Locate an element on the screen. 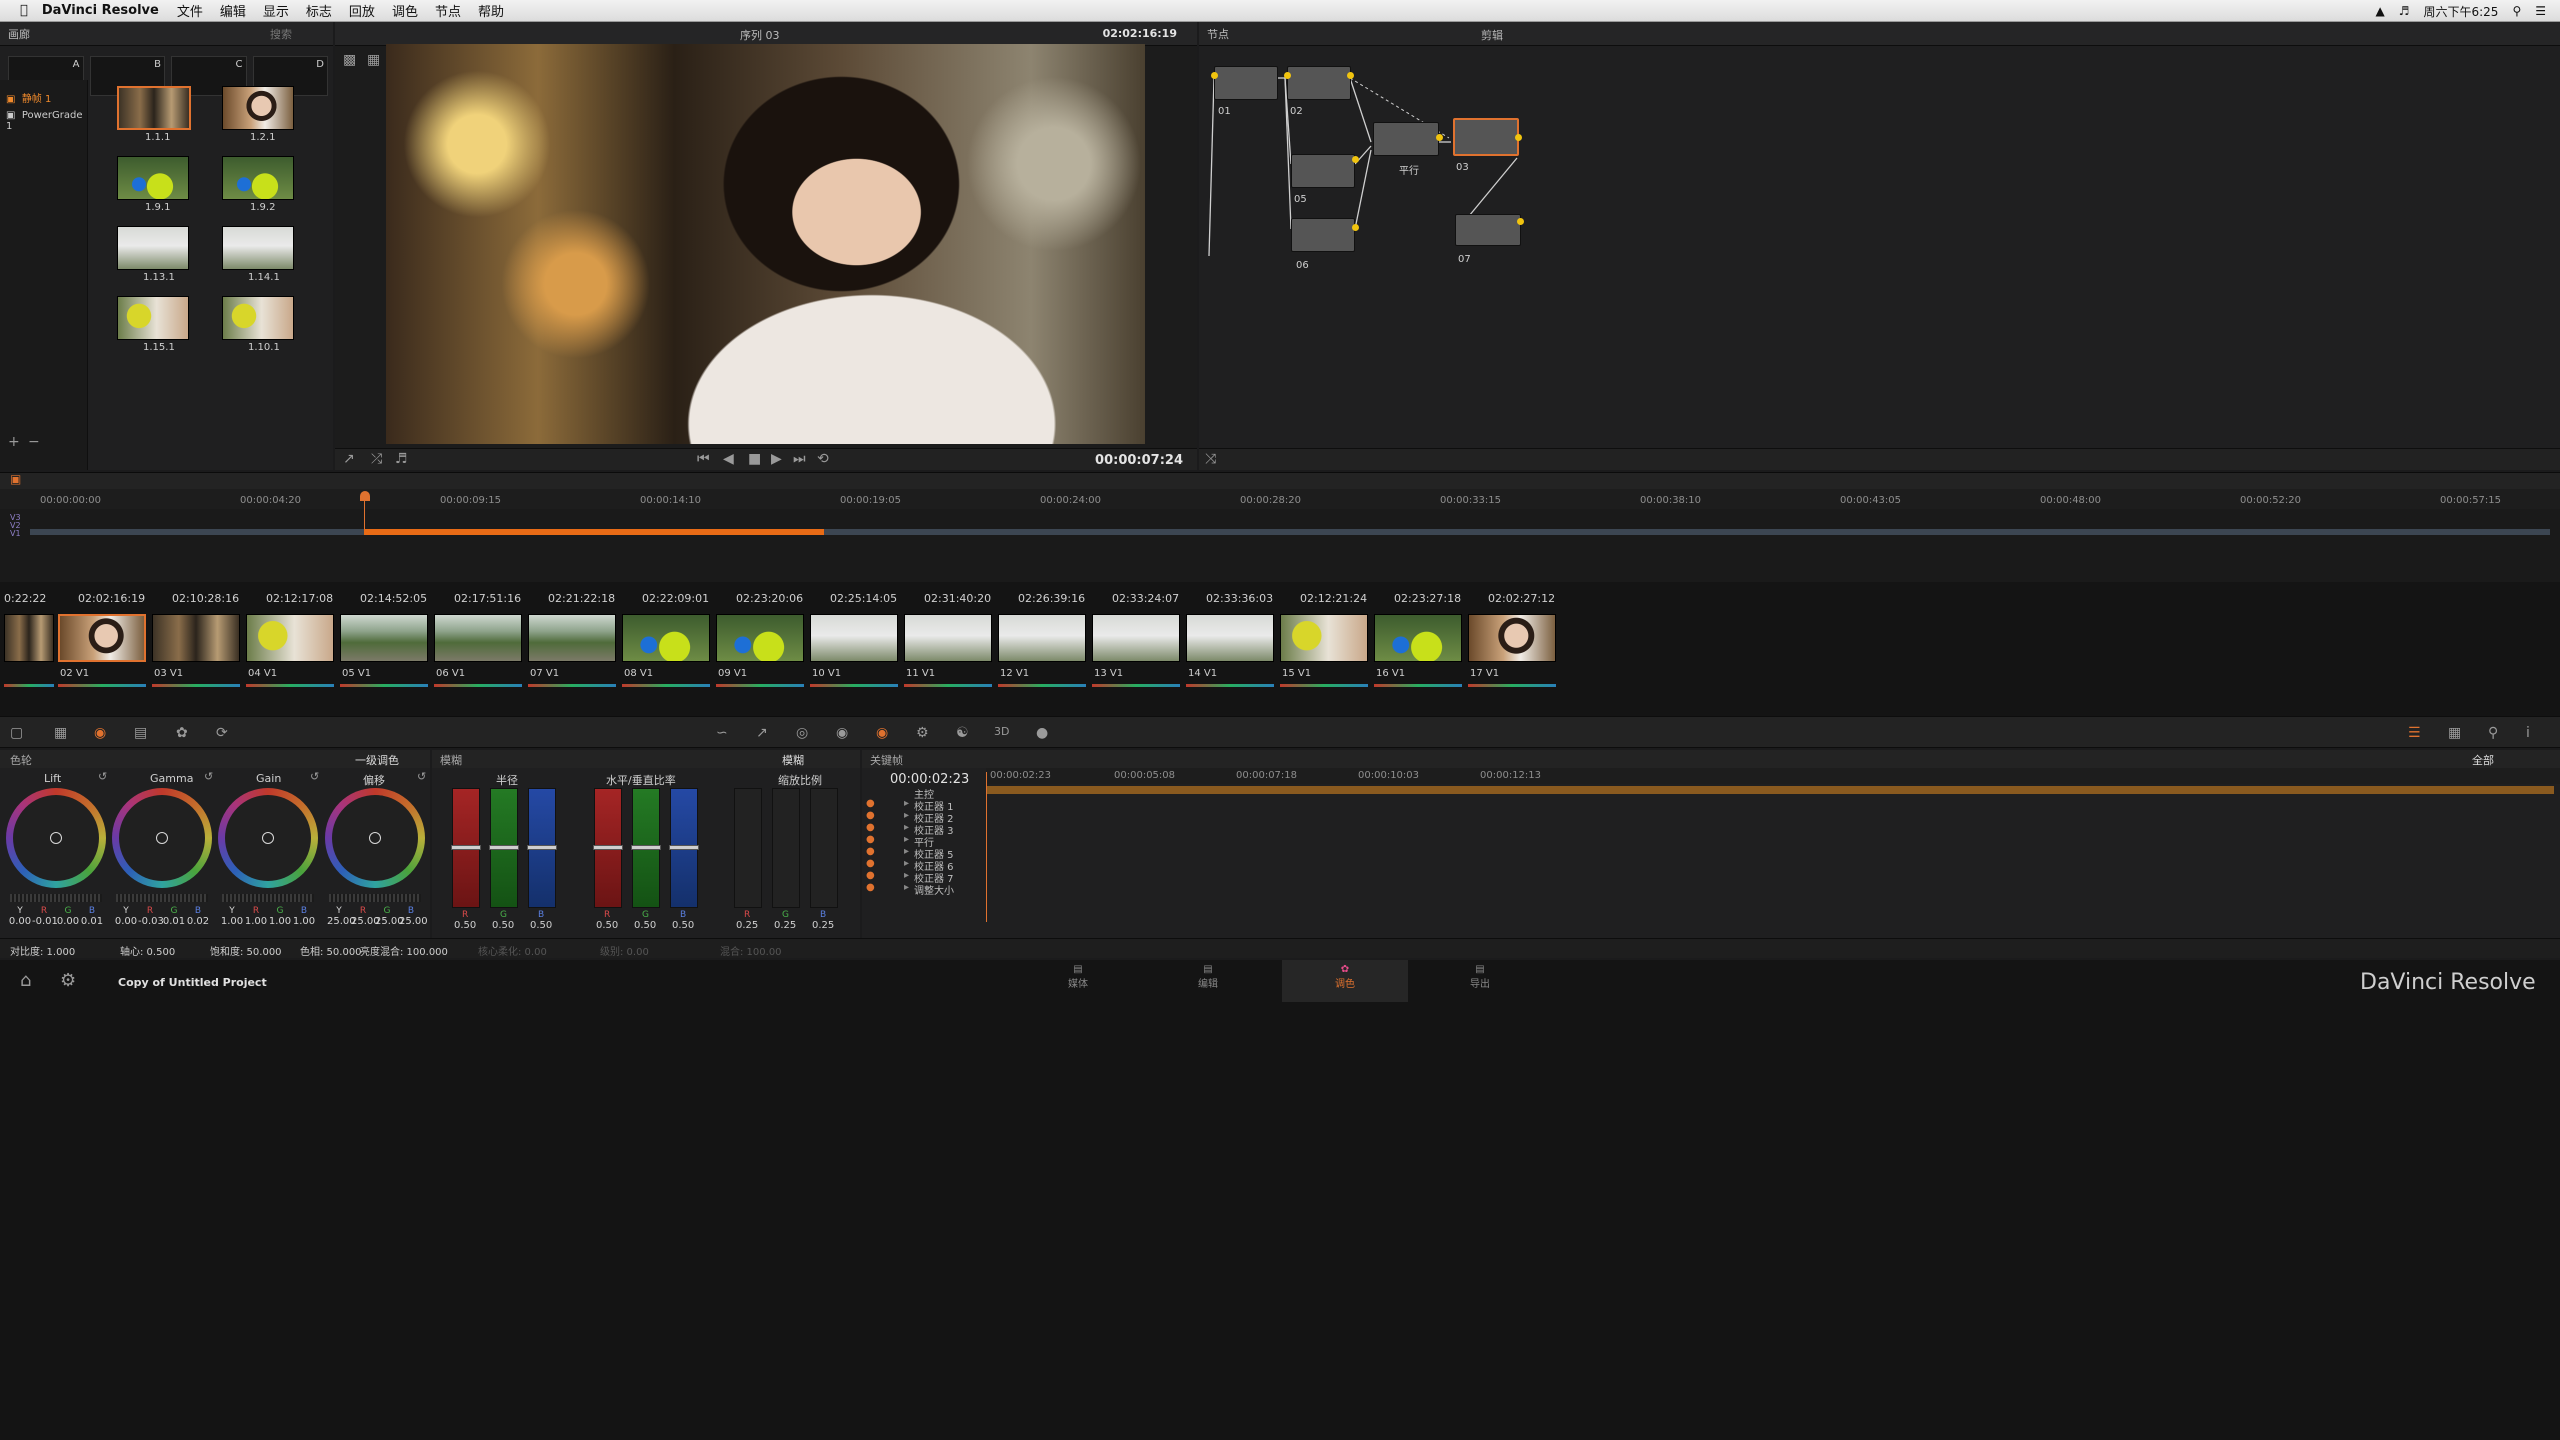 This screenshot has height=1440, width=2560. menu-edit: 编辑 is located at coordinates (233, 10).